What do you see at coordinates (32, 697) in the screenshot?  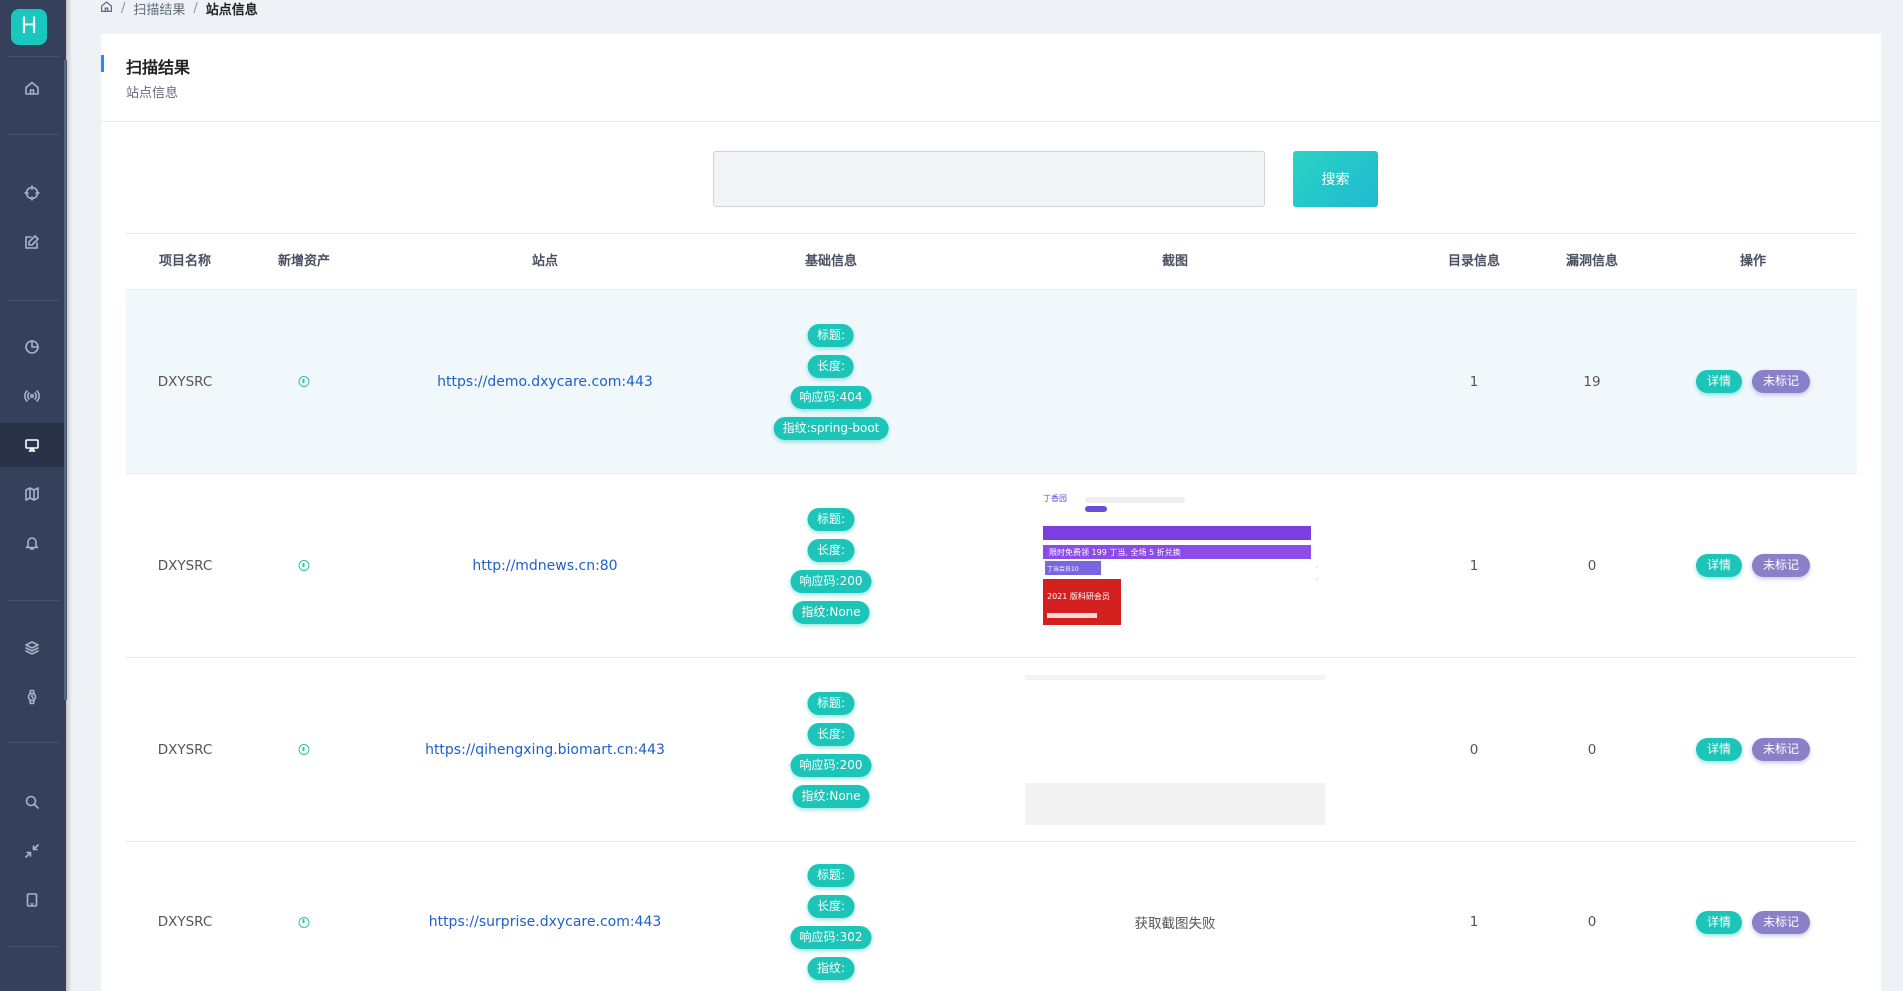 I see `watch-icon` at bounding box center [32, 697].